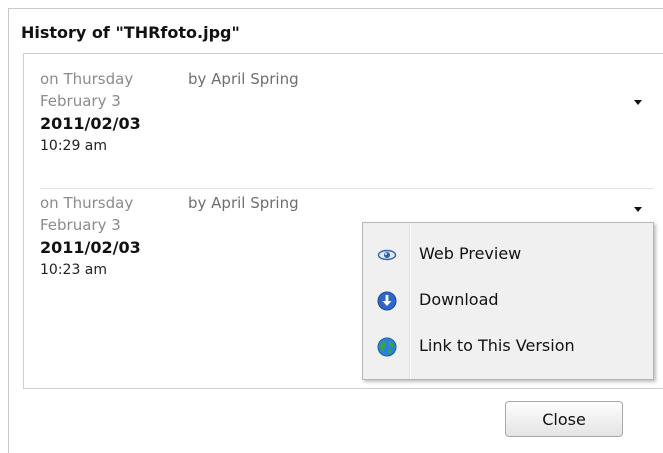 The width and height of the screenshot is (663, 453). What do you see at coordinates (470, 253) in the screenshot?
I see `menu-item-label: Web Preview` at bounding box center [470, 253].